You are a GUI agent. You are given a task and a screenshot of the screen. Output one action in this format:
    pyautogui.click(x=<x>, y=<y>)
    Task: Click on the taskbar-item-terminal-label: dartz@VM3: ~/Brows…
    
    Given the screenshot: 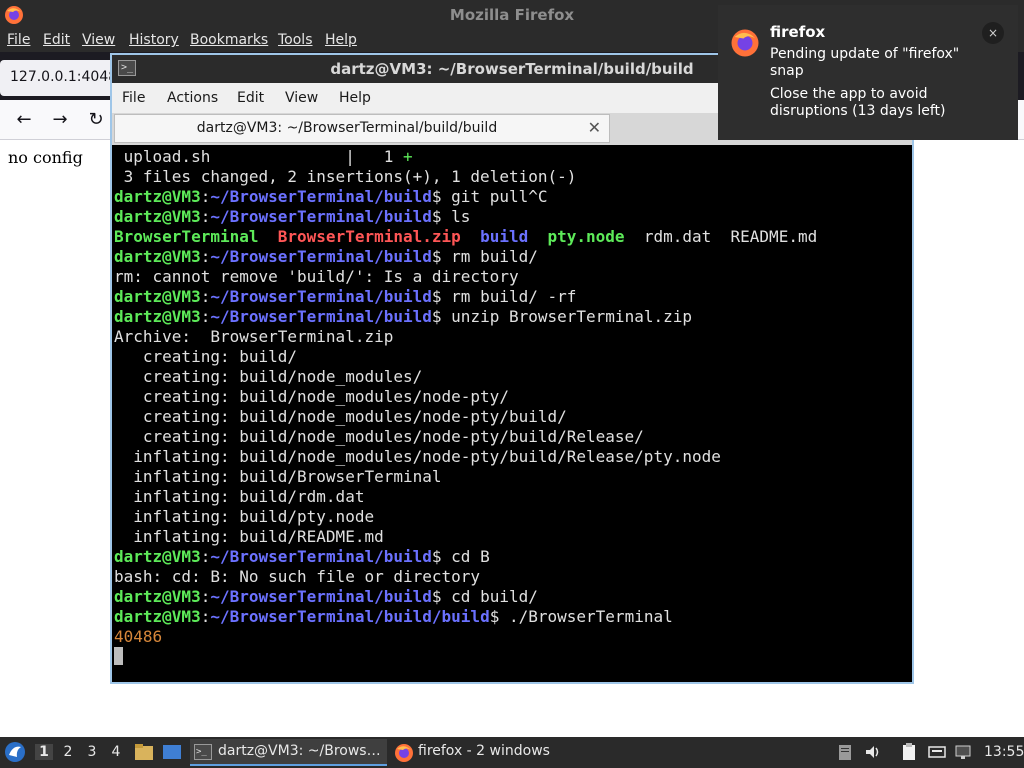 What is the action you would take?
    pyautogui.click(x=299, y=751)
    